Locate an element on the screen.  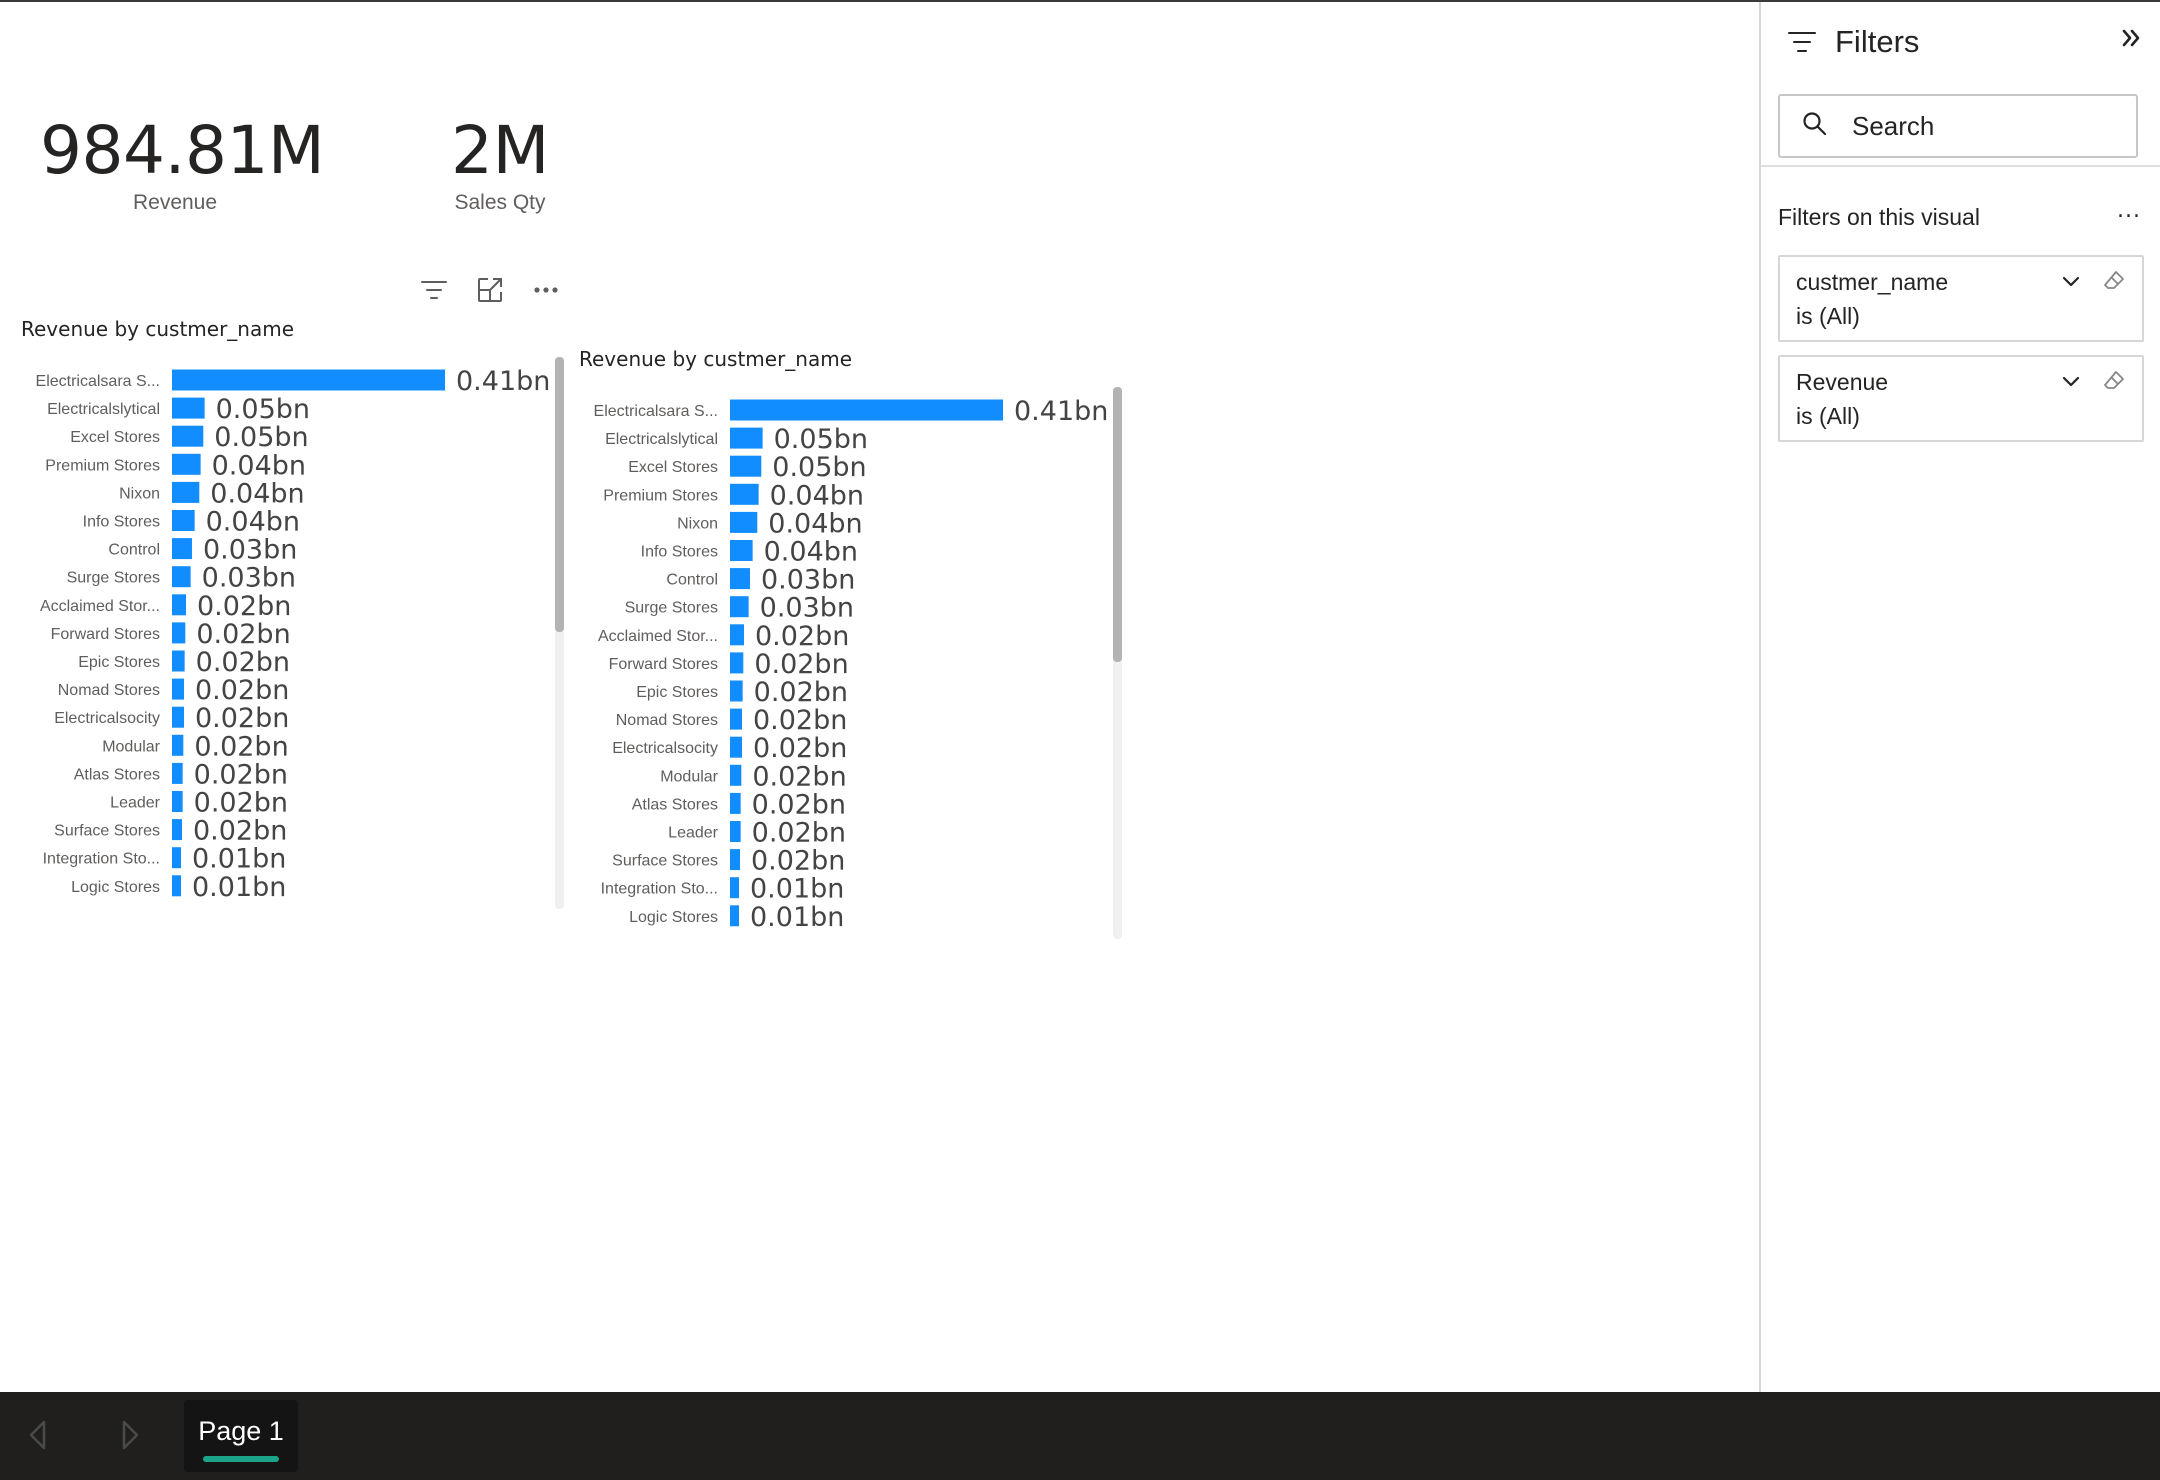
category-label: Logic Stores is located at coordinates (673, 917).